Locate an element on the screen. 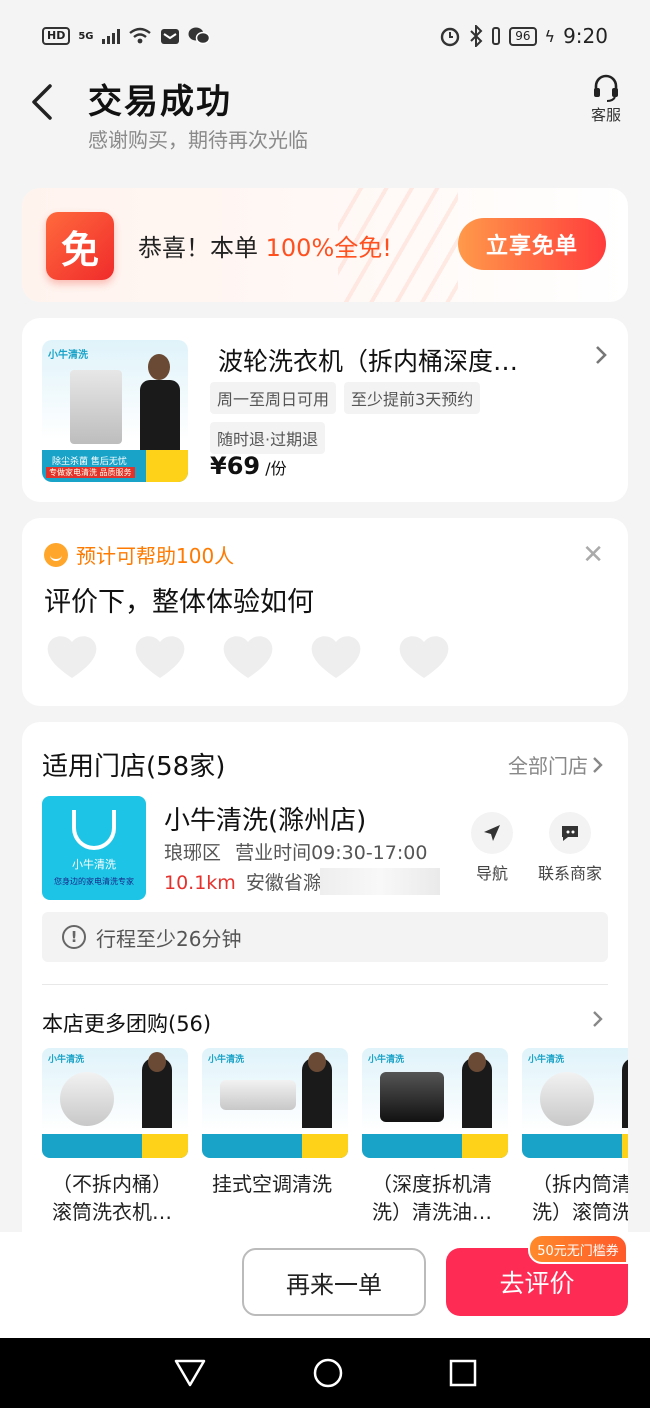 The height and width of the screenshot is (1408, 650). divider is located at coordinates (325, 984).